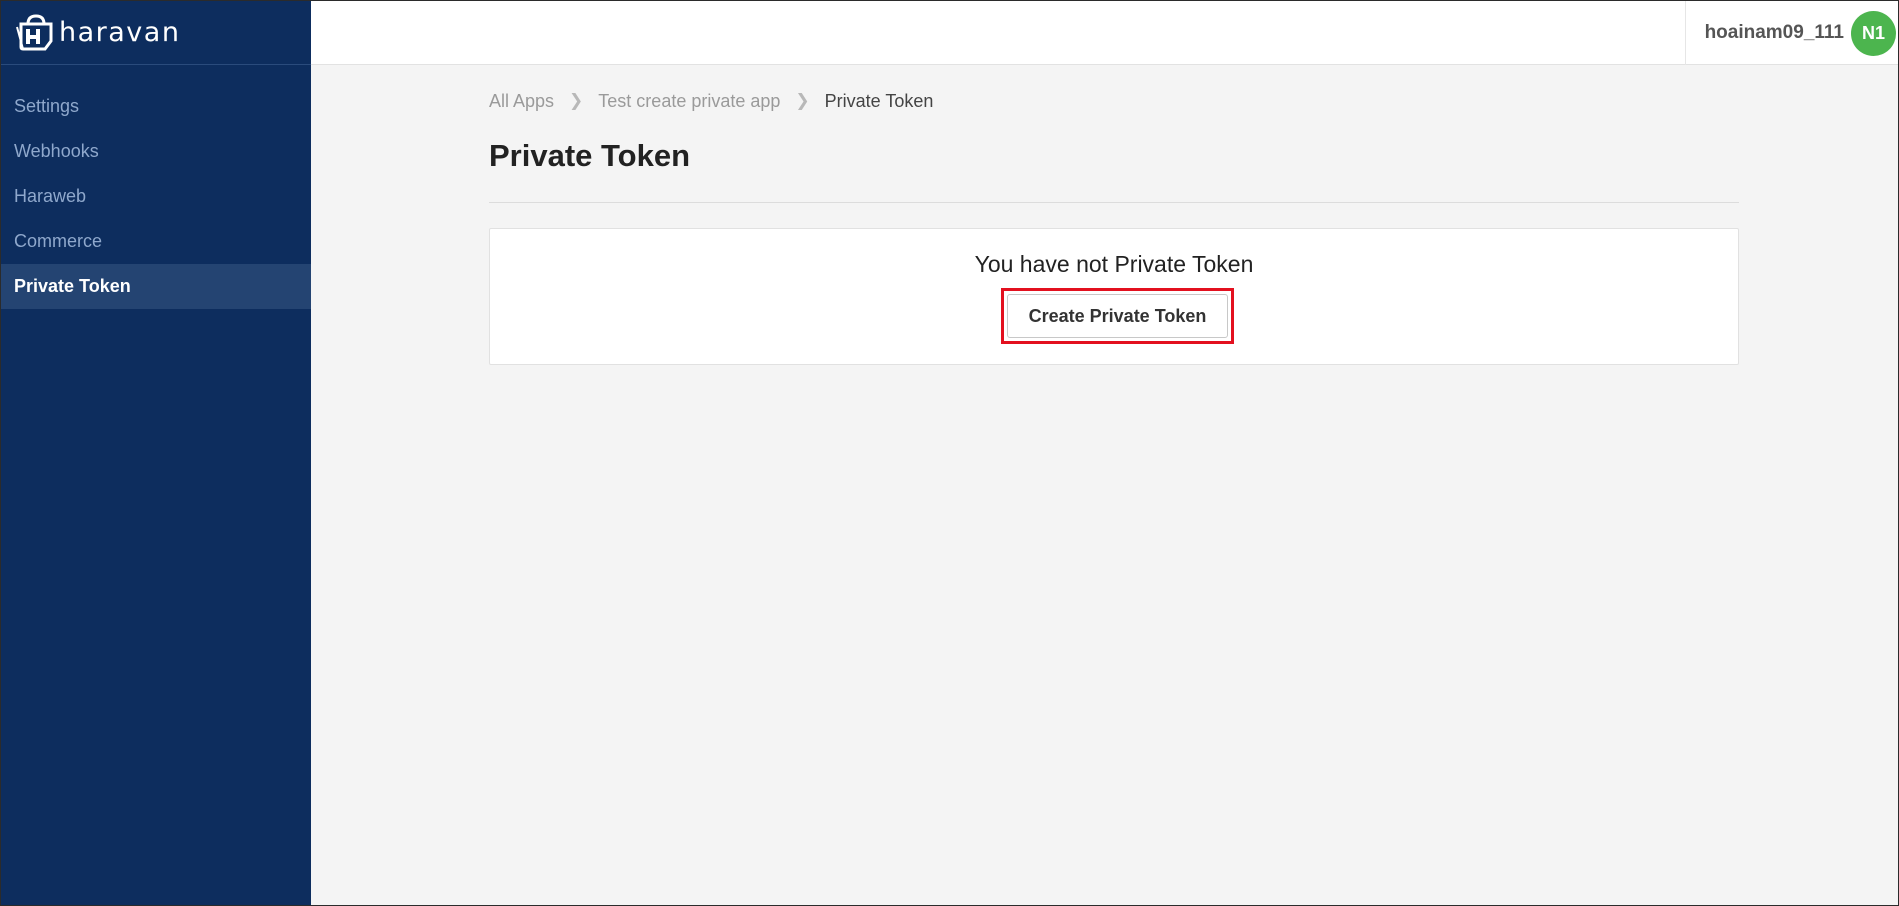 The image size is (1899, 906). Describe the element at coordinates (34, 31) in the screenshot. I see `haravan-bag-icon` at that location.